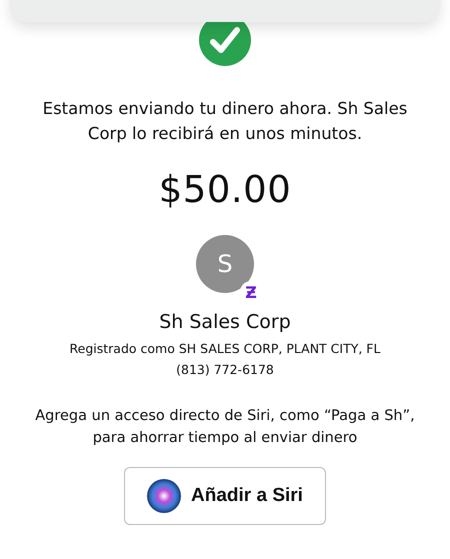 The image size is (450, 559). What do you see at coordinates (225, 348) in the screenshot?
I see `registered-info: Registrado como SH SALES CORP, PLANT CITY, FL` at bounding box center [225, 348].